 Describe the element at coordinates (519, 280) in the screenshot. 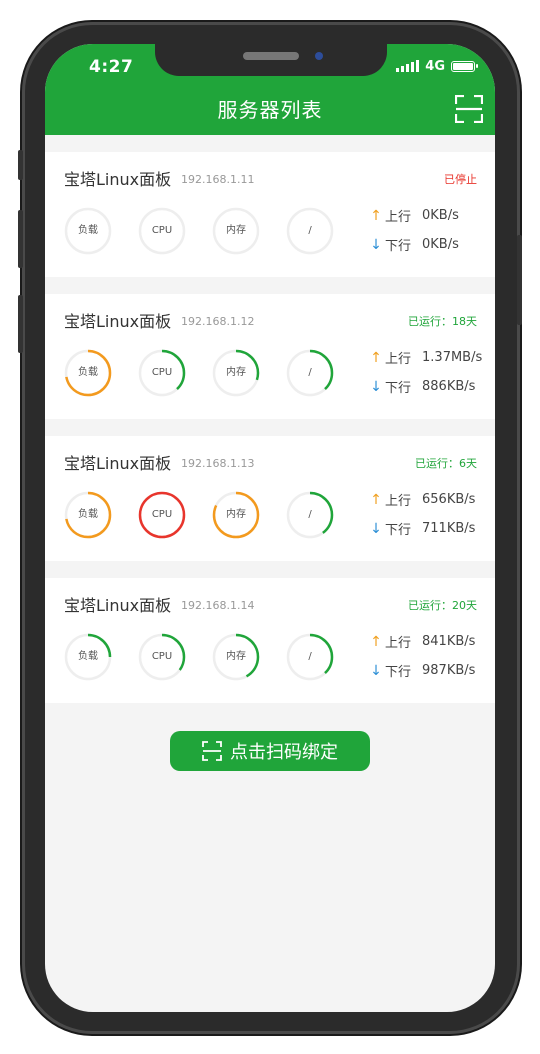

I see `power-button` at that location.